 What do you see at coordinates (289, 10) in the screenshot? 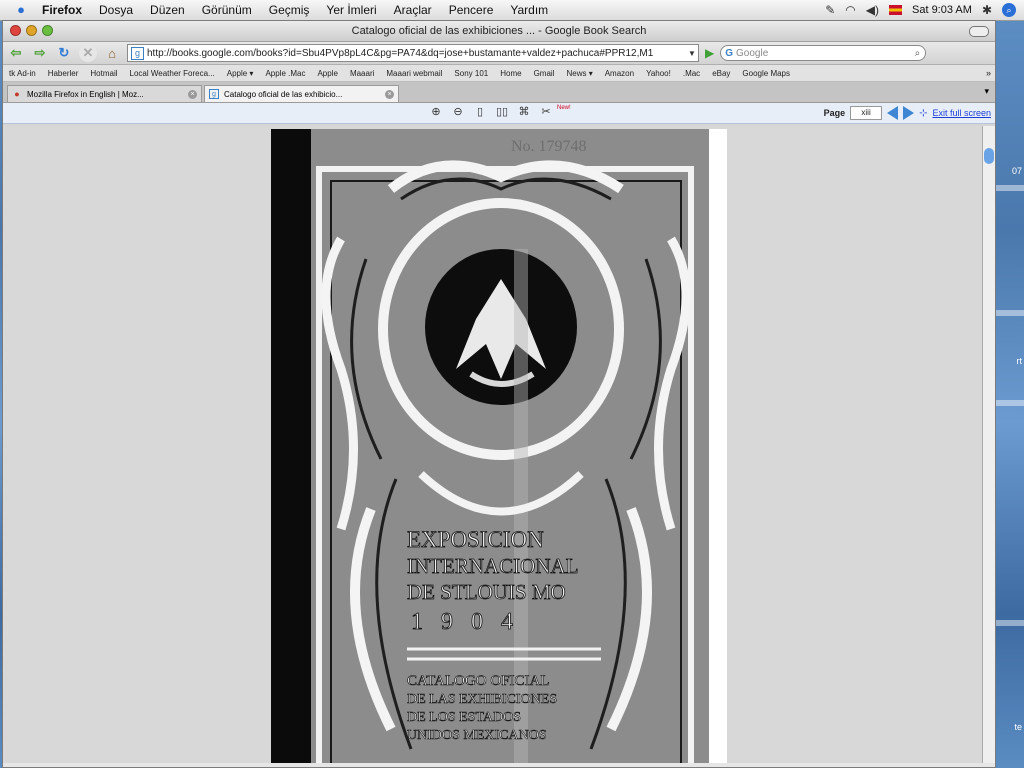
I see `menu-gecmis: Geçmiş` at bounding box center [289, 10].